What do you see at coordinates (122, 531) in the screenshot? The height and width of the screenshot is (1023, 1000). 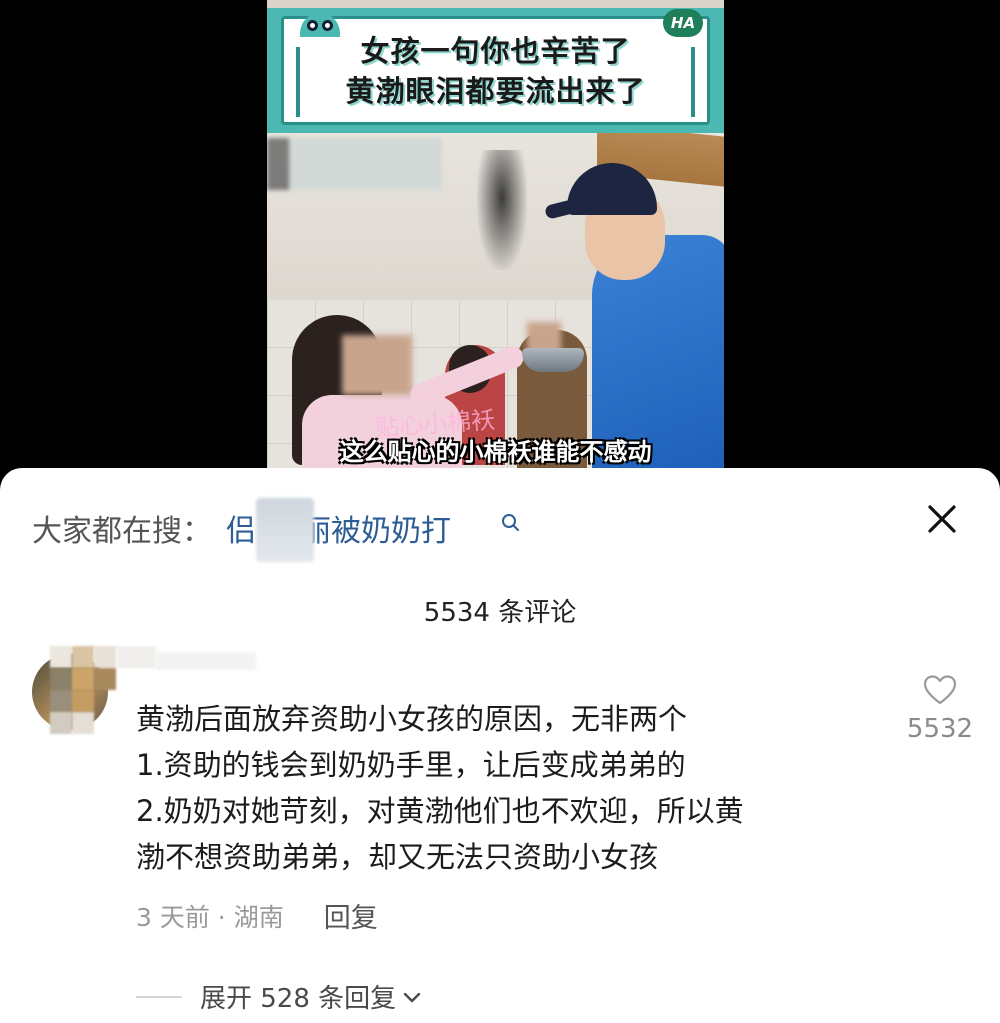 I see `trending-search-prefix: 大家都在搜：` at bounding box center [122, 531].